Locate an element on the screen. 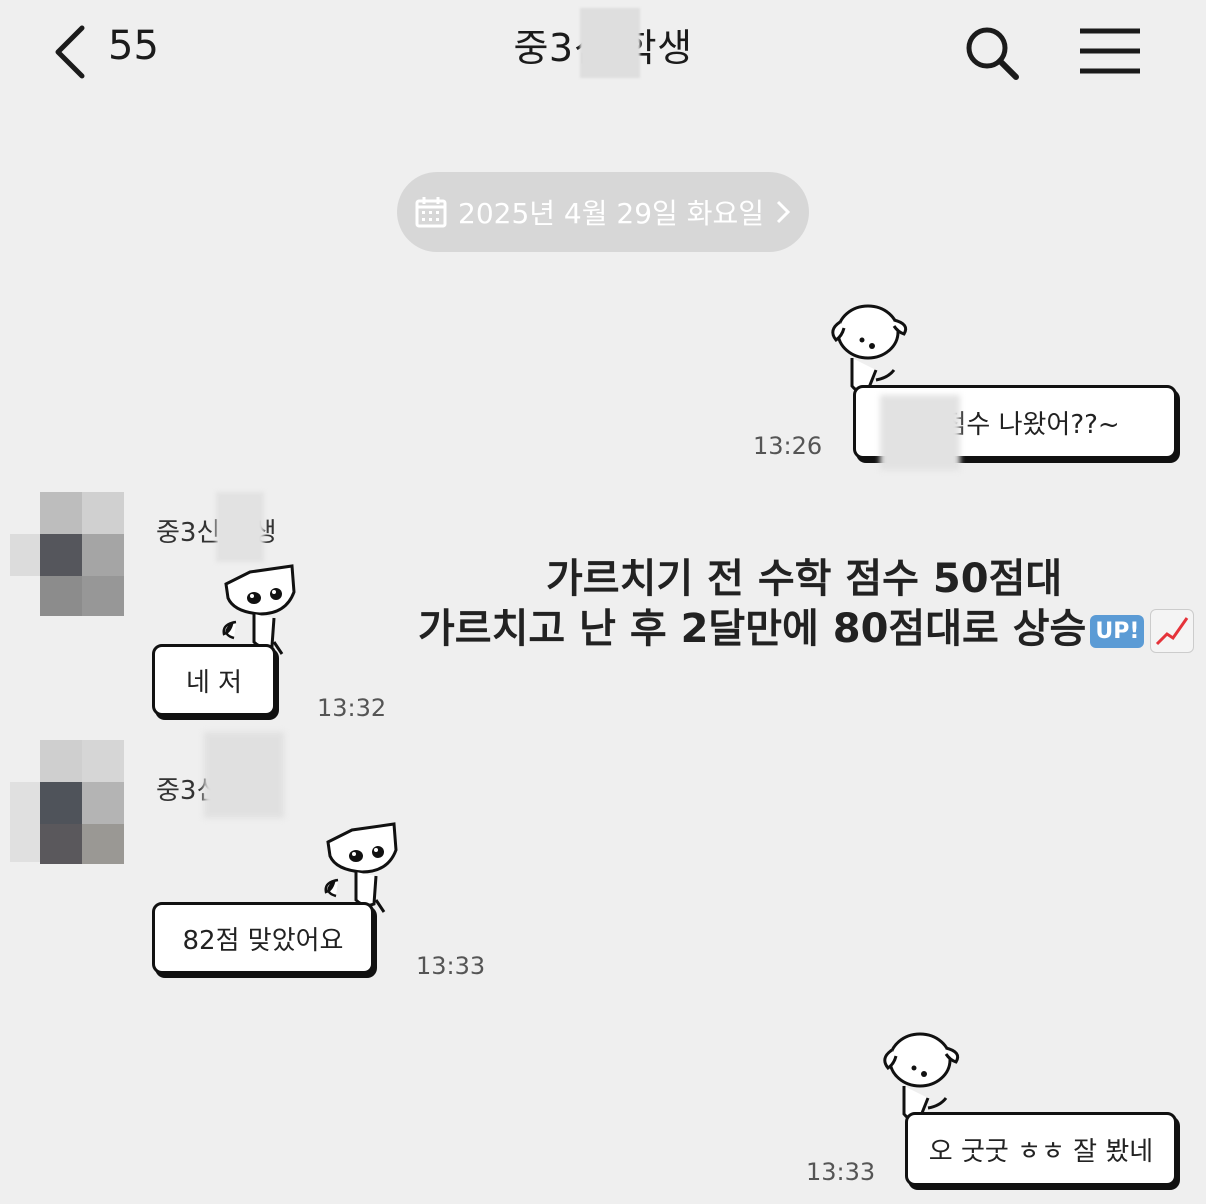  search-icon is located at coordinates (992, 52).